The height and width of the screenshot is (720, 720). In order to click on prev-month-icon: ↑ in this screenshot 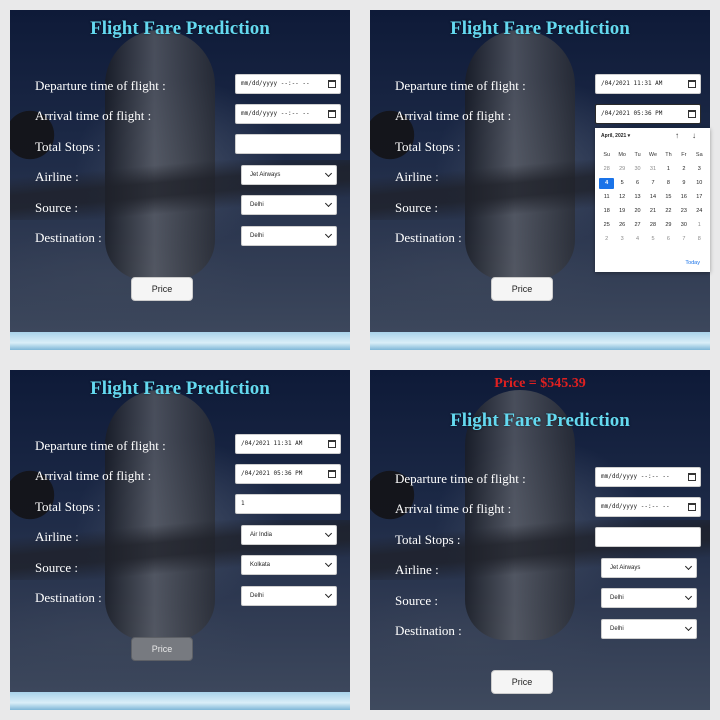, I will do `click(677, 135)`.